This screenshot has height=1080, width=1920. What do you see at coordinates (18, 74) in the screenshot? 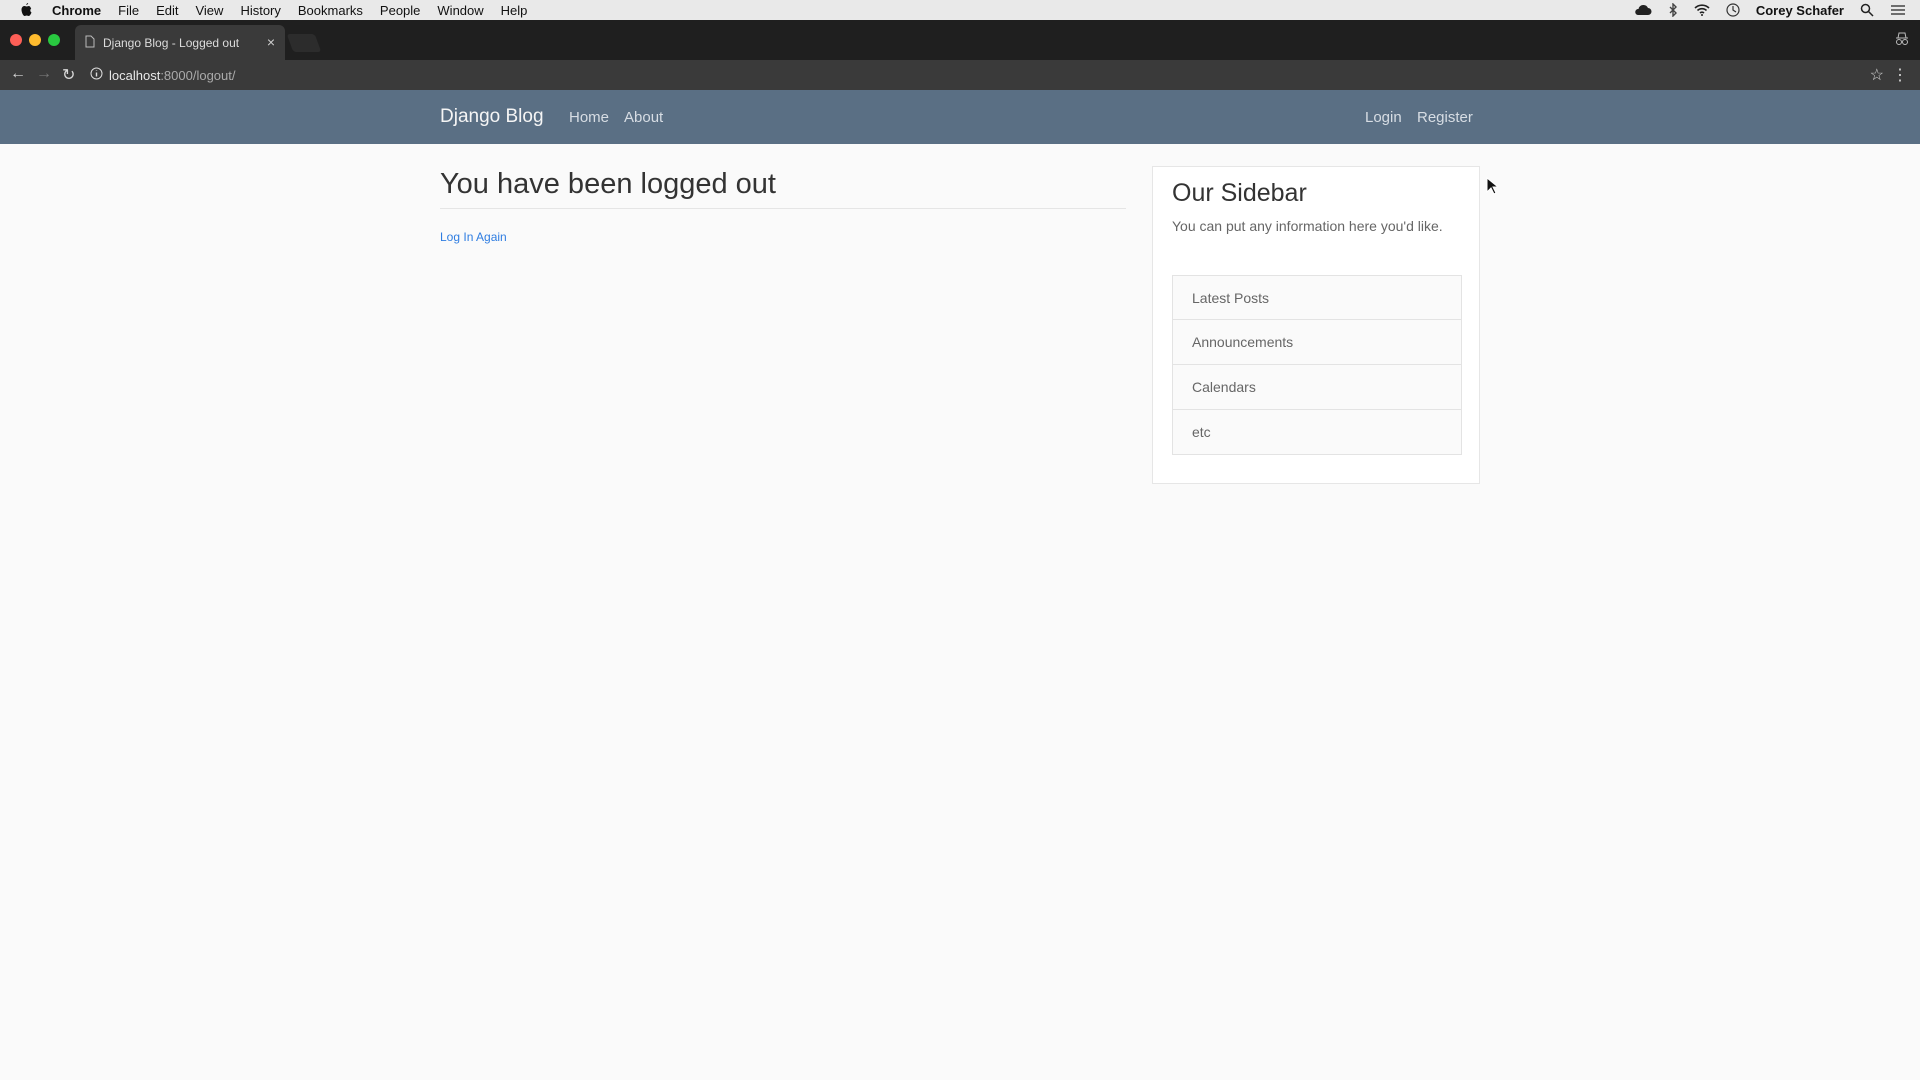
I see `back-arrow-icon: ←` at bounding box center [18, 74].